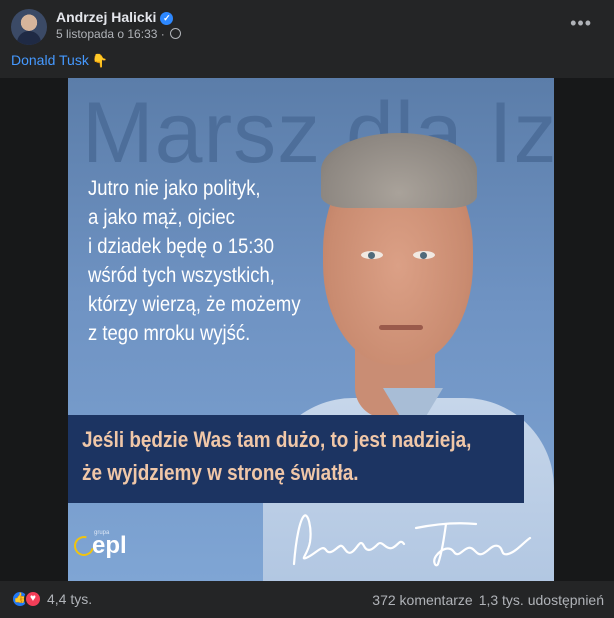 This screenshot has width=614, height=618. I want to click on love-icon: ♥, so click(33, 599).